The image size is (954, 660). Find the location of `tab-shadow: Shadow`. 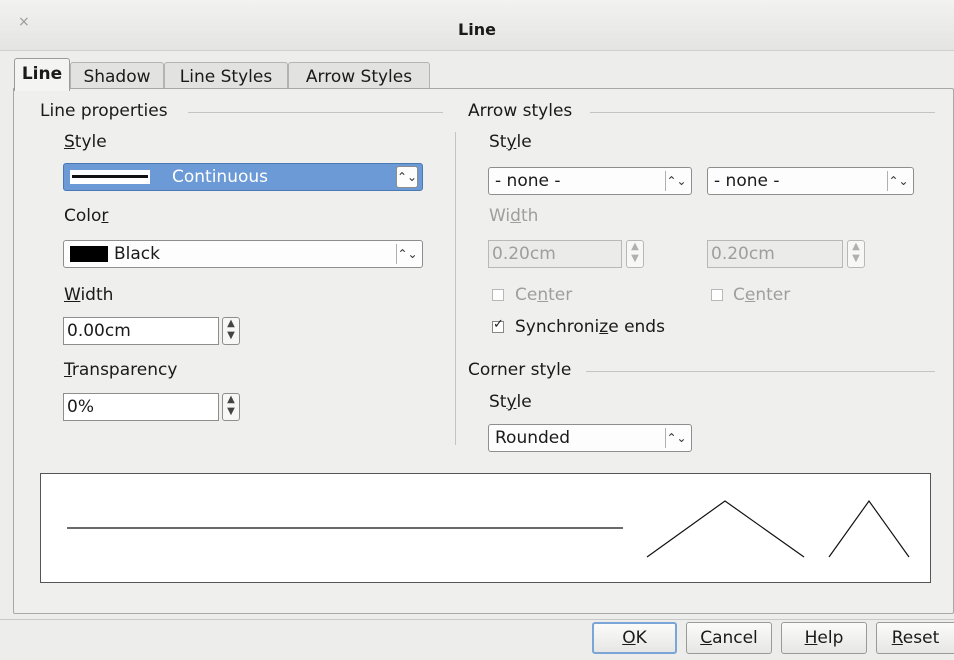

tab-shadow: Shadow is located at coordinates (117, 76).